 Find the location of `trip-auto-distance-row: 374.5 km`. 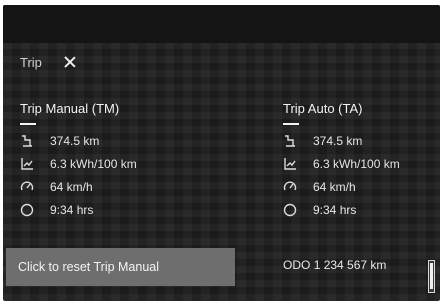

trip-auto-distance-row: 374.5 km is located at coordinates (361, 140).